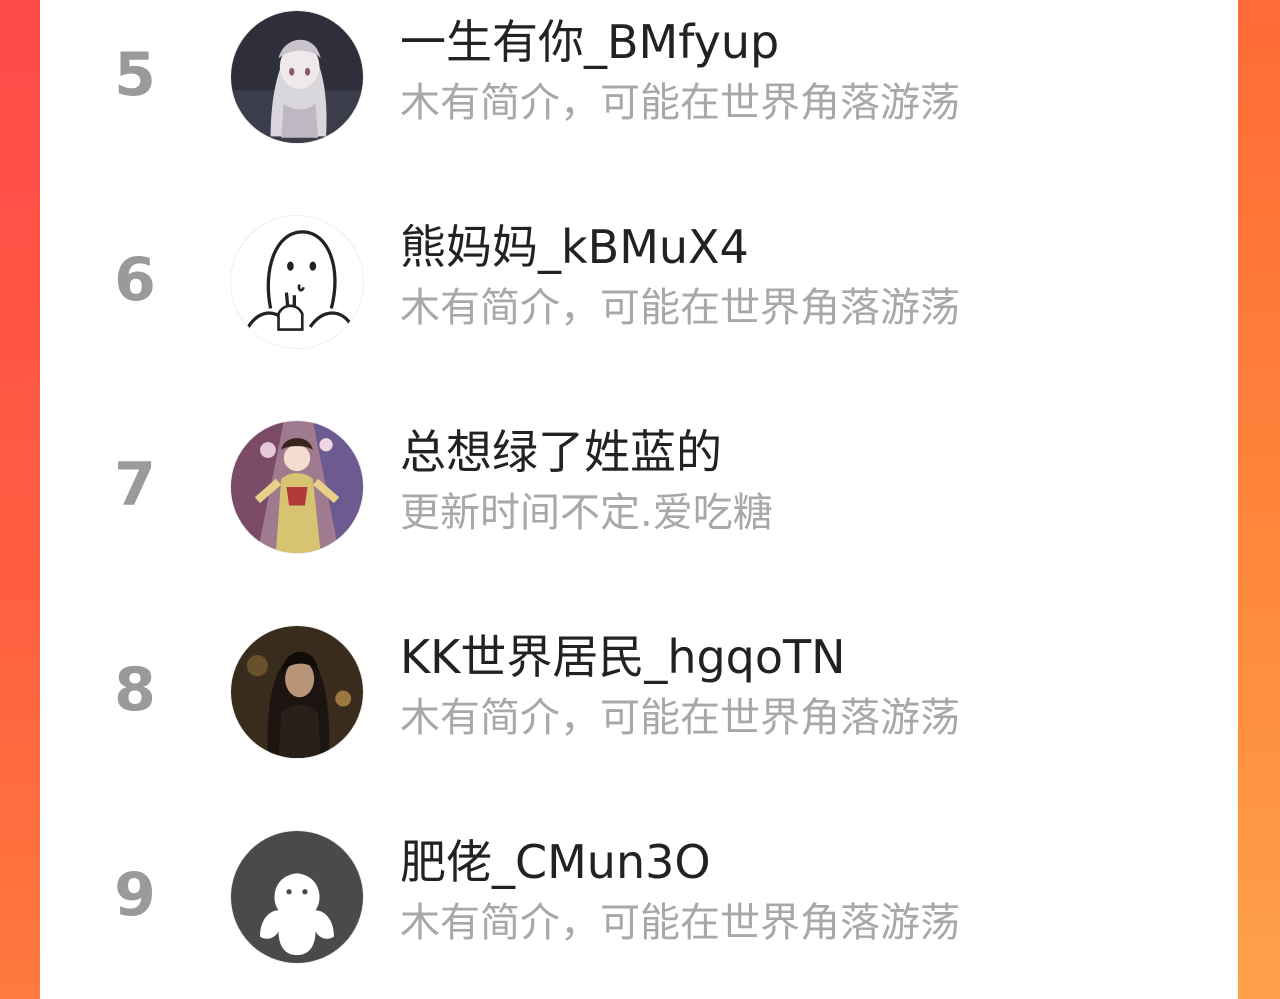  Describe the element at coordinates (589, 42) in the screenshot. I see `username: 一生有你_BMfyup` at that location.